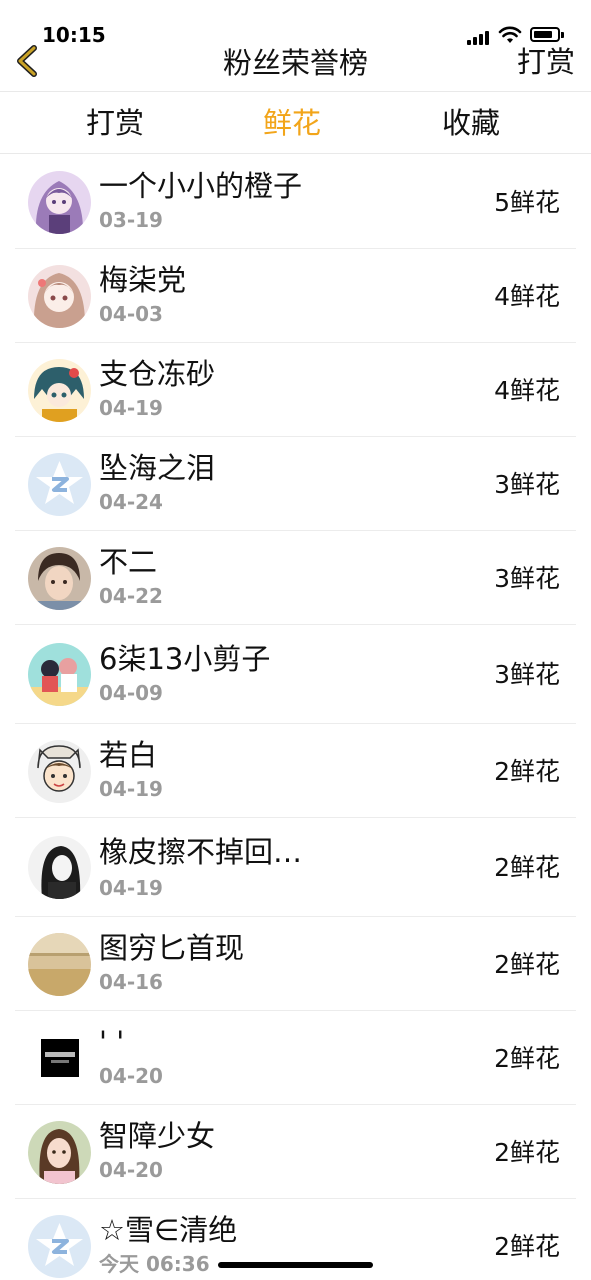 The width and height of the screenshot is (591, 1280). I want to click on fan-name: 若白, so click(128, 755).